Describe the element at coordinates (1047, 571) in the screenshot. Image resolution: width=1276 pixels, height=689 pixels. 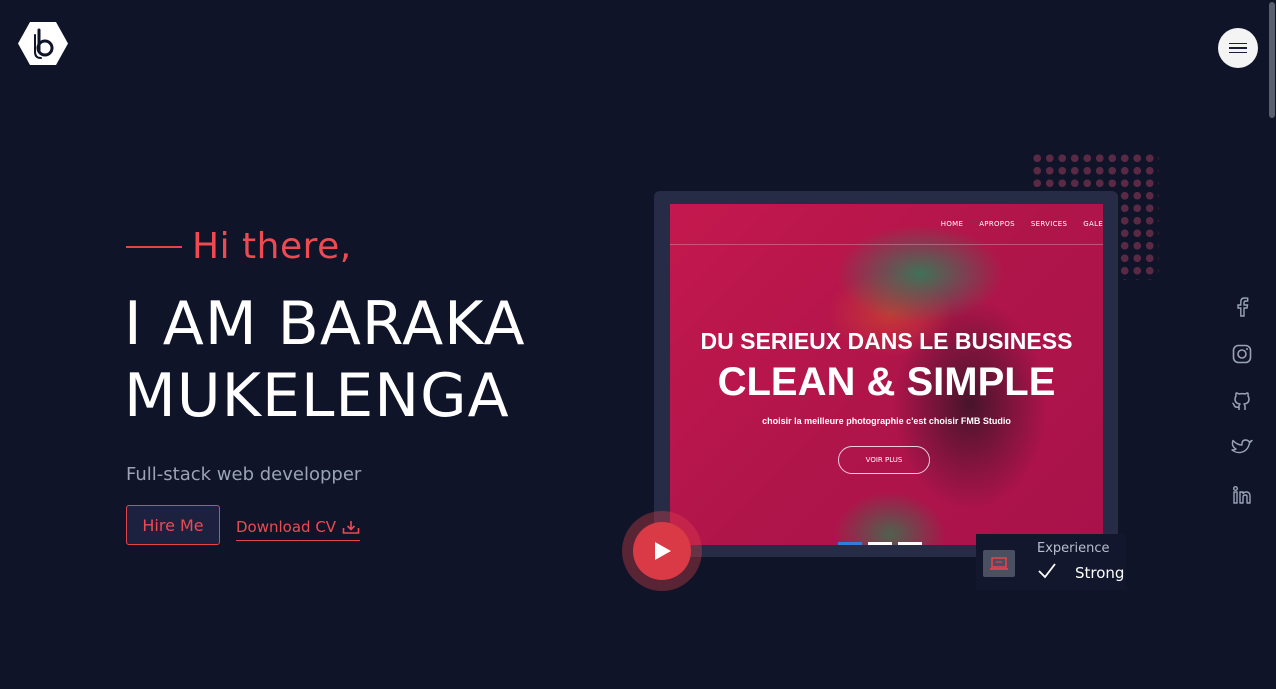
I see `check-icon` at that location.